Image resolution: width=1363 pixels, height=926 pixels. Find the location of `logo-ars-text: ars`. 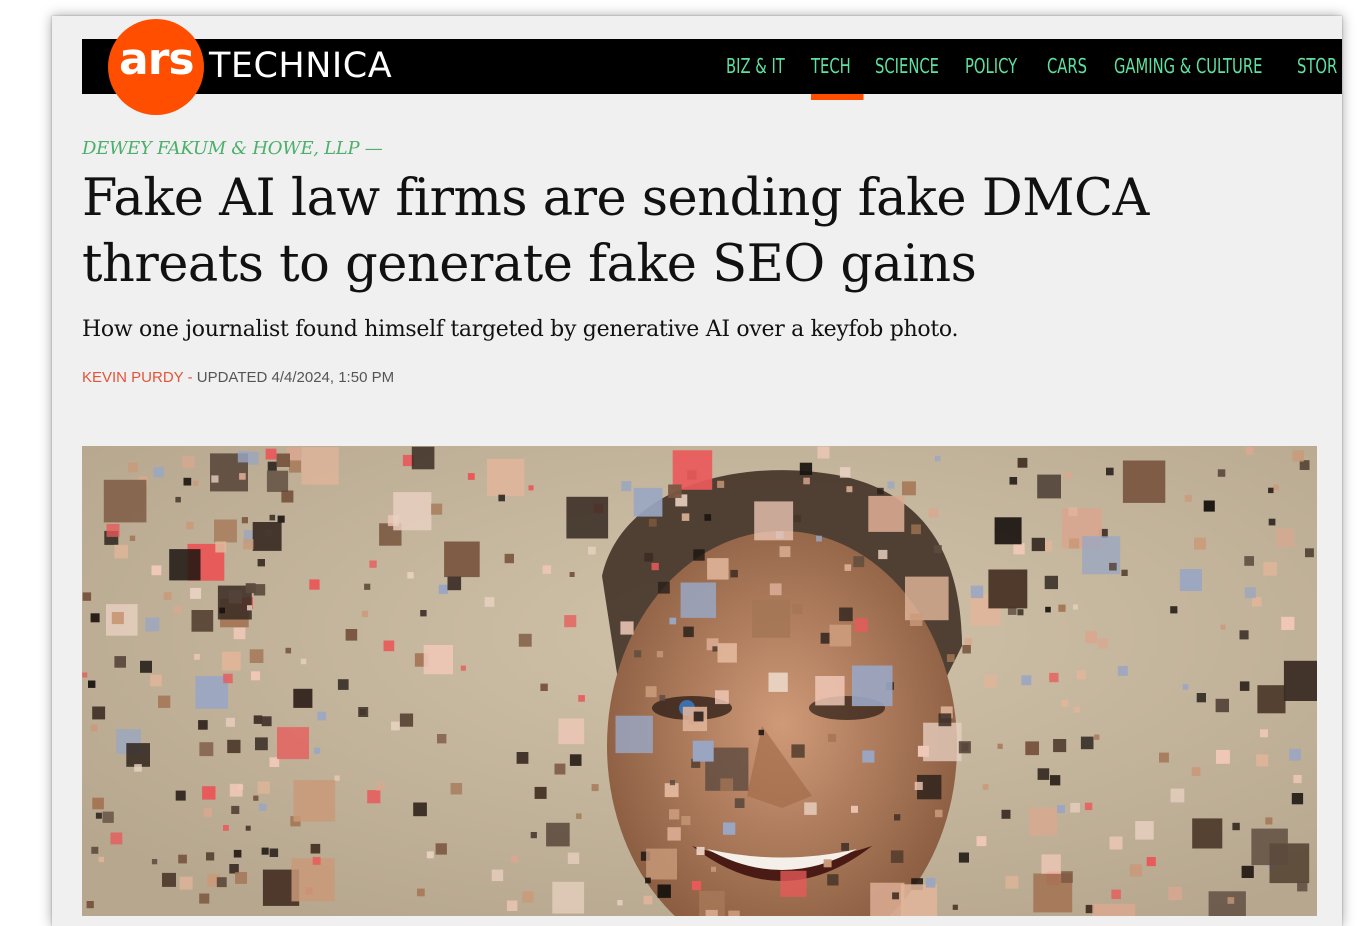

logo-ars-text: ars is located at coordinates (157, 60).